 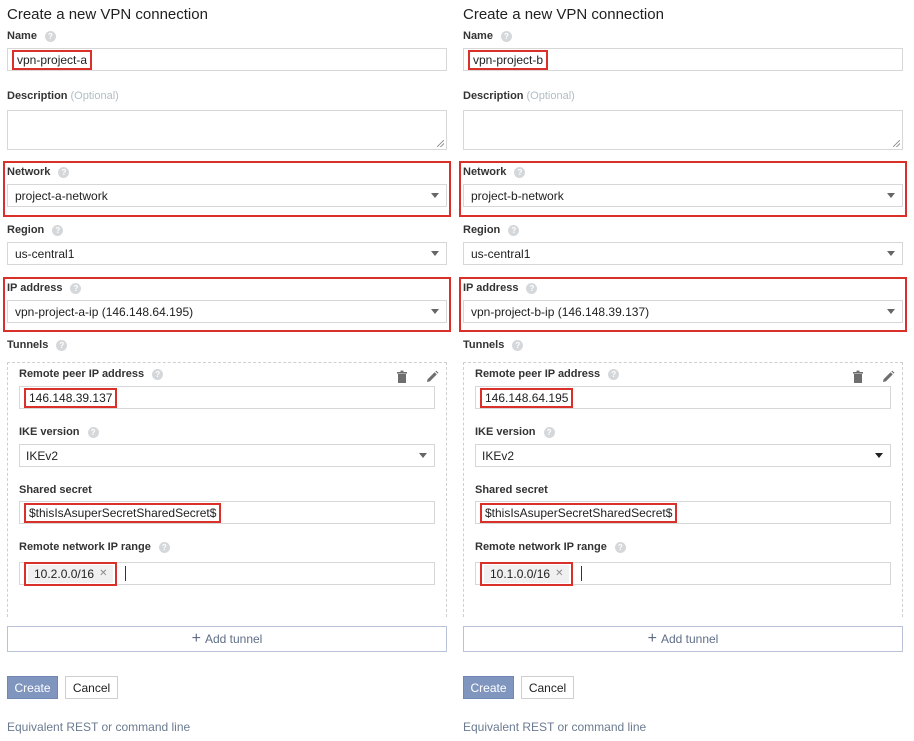 I want to click on name-value: vpn-project-a, so click(x=52, y=59).